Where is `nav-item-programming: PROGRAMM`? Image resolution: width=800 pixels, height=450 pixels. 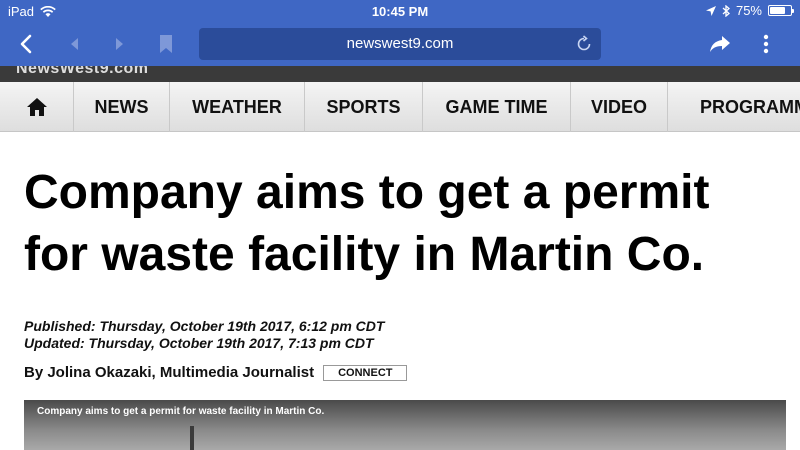
nav-item-programming: PROGRAMM is located at coordinates (734, 107).